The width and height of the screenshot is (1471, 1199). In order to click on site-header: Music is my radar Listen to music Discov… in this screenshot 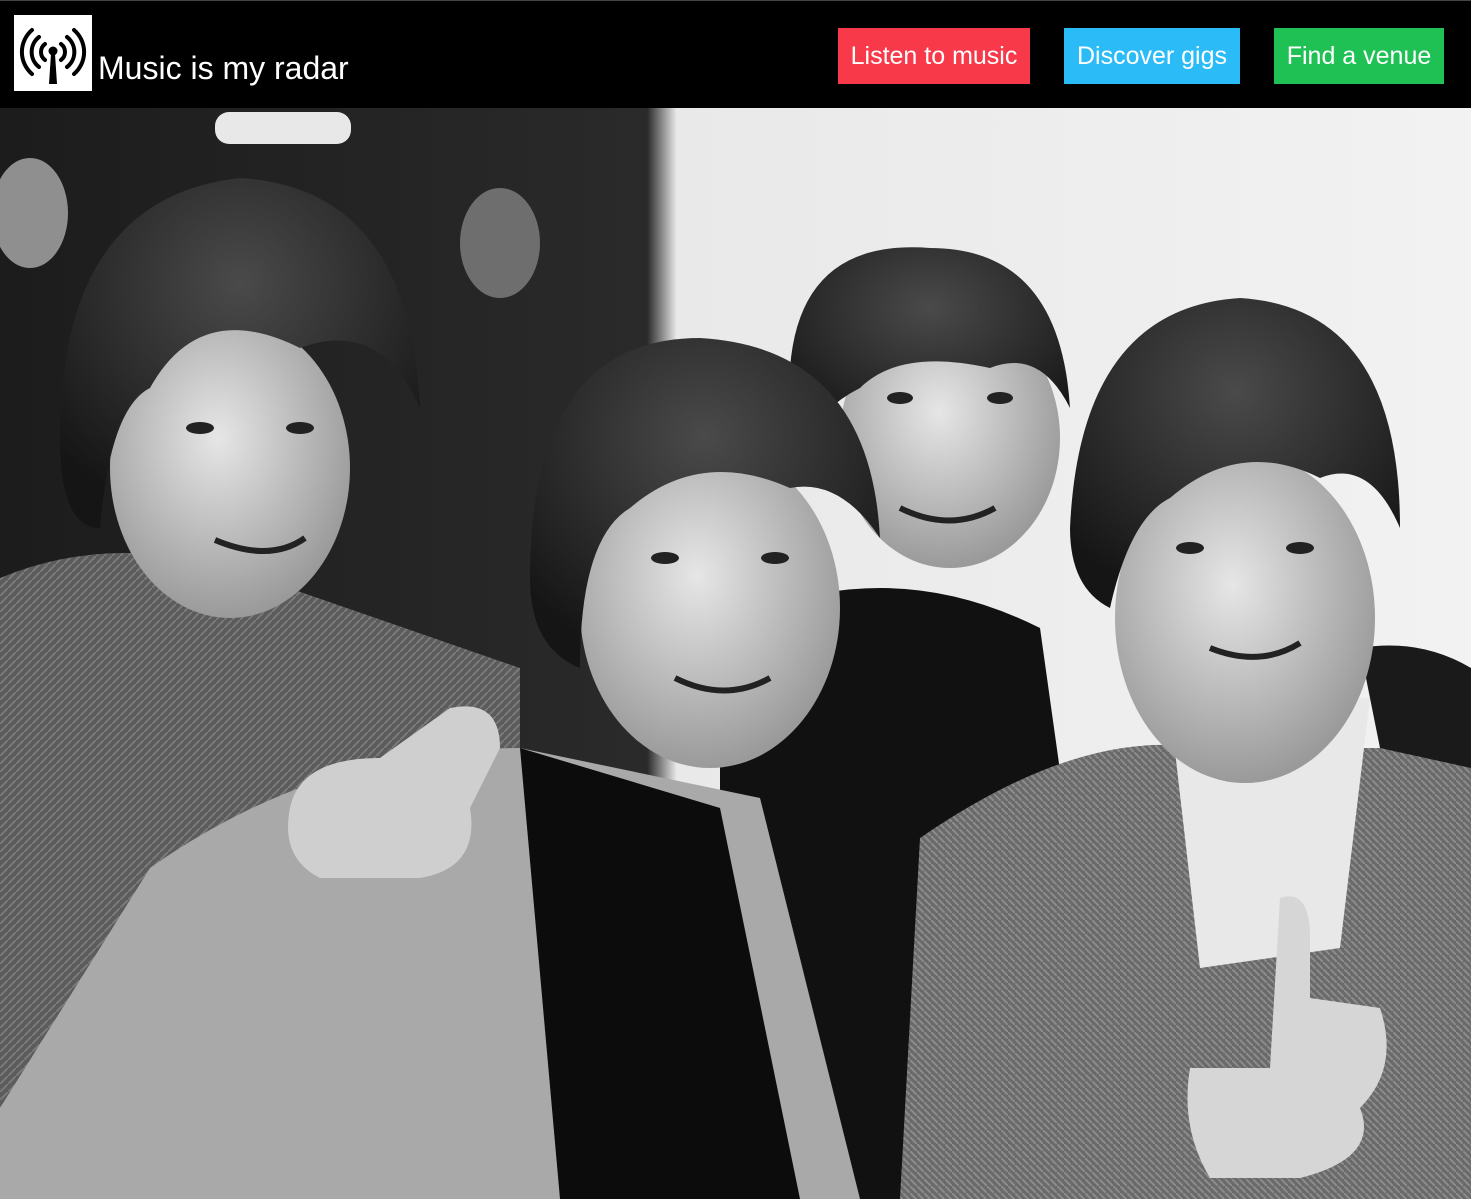, I will do `click(735, 54)`.